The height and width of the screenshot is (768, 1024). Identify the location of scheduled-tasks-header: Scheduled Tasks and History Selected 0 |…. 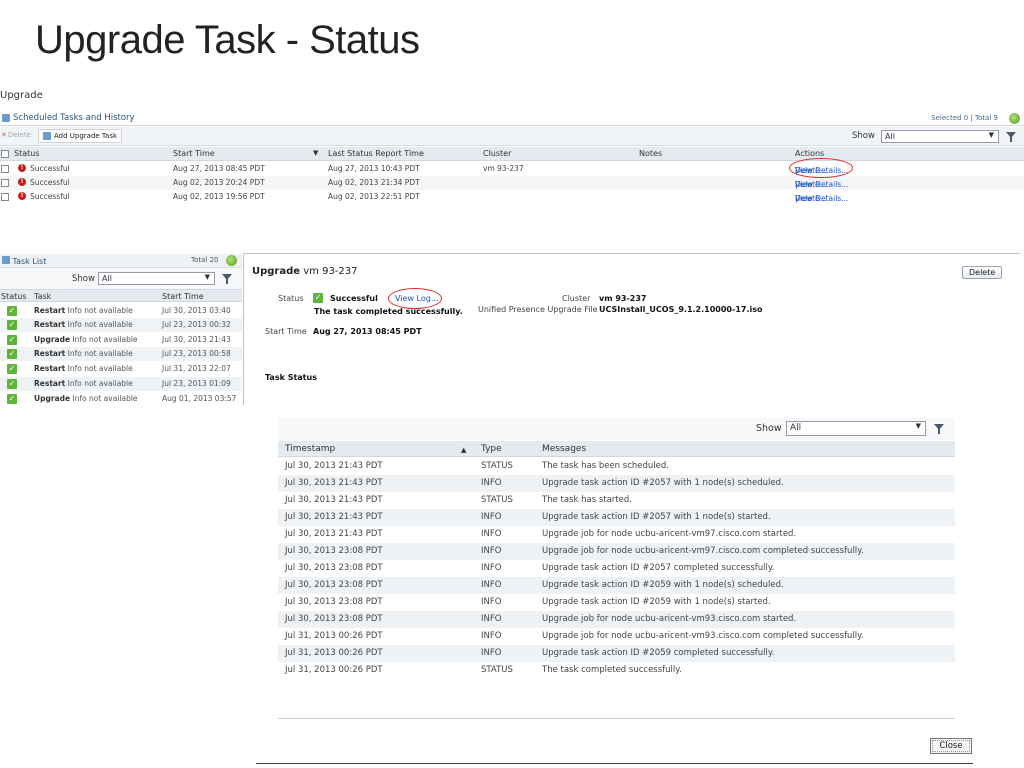
(512, 119).